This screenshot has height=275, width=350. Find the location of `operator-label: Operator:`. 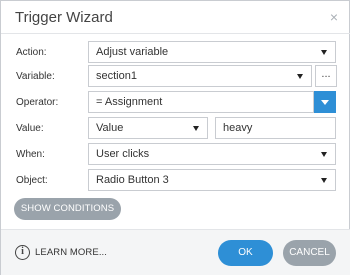

operator-label: Operator: is located at coordinates (37, 102).